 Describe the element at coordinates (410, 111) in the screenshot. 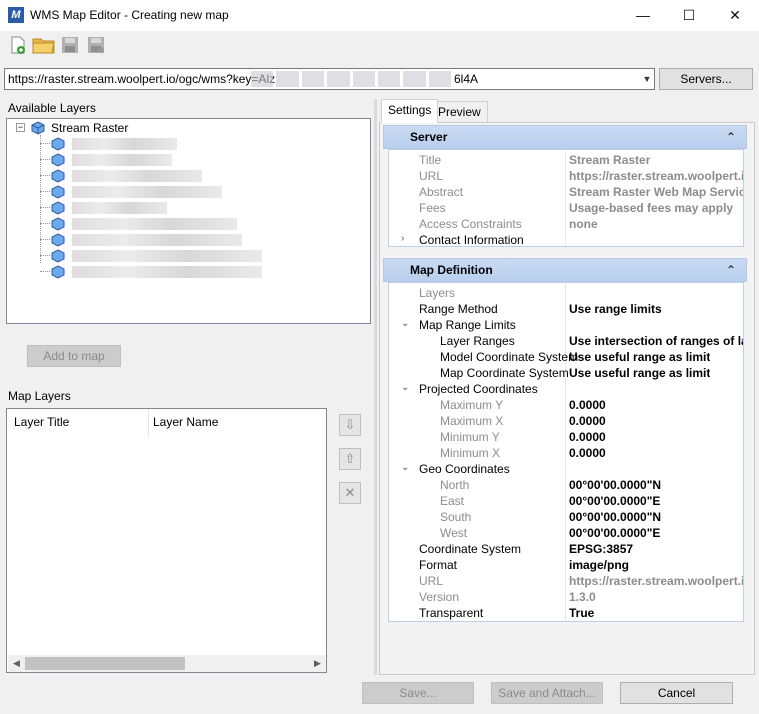

I see `tab-settings: Settings` at that location.